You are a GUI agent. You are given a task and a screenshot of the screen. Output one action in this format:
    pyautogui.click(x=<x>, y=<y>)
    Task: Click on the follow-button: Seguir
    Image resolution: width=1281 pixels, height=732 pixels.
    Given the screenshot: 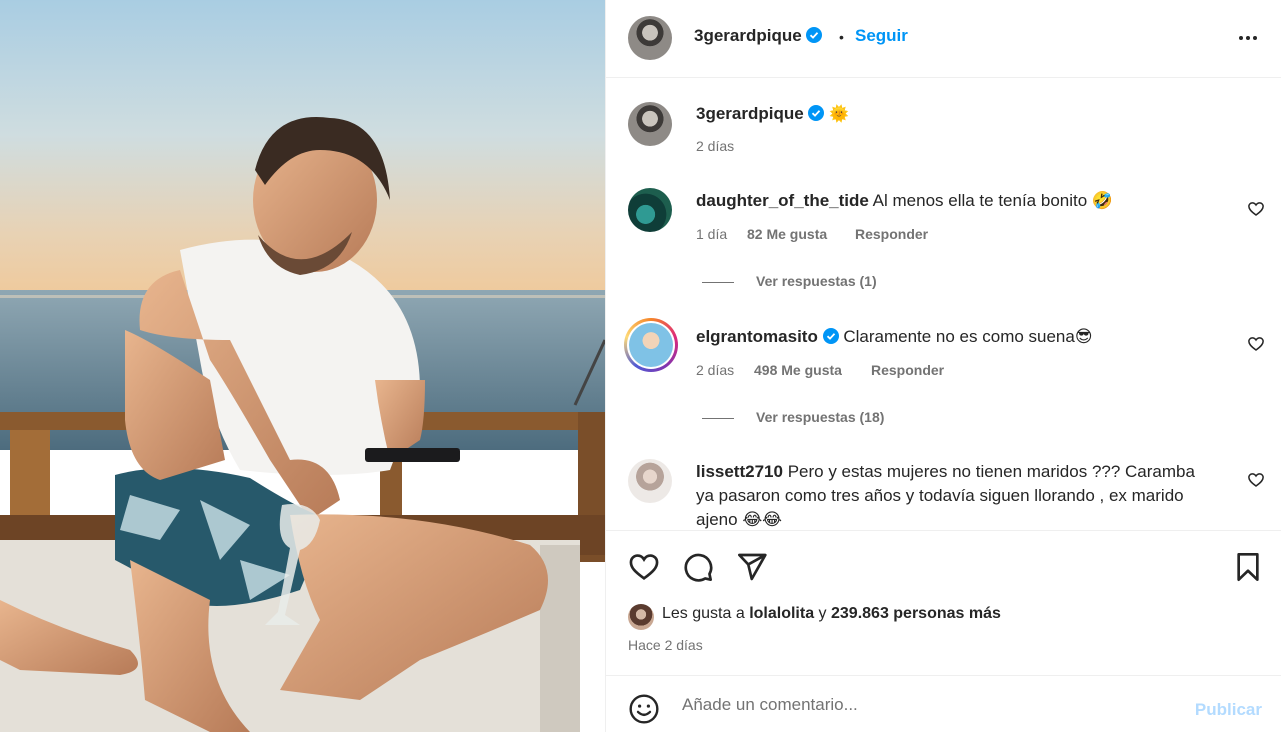 What is the action you would take?
    pyautogui.click(x=881, y=36)
    